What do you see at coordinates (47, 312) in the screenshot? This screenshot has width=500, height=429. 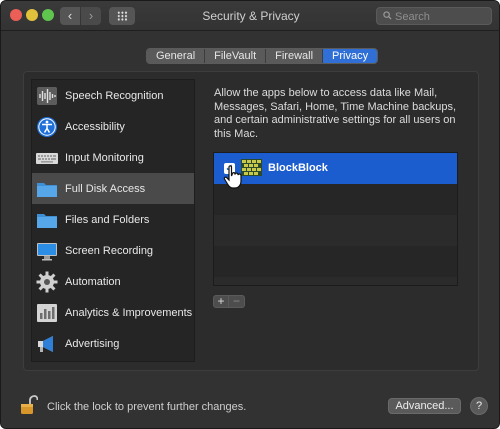 I see `analytics-chart-icon` at bounding box center [47, 312].